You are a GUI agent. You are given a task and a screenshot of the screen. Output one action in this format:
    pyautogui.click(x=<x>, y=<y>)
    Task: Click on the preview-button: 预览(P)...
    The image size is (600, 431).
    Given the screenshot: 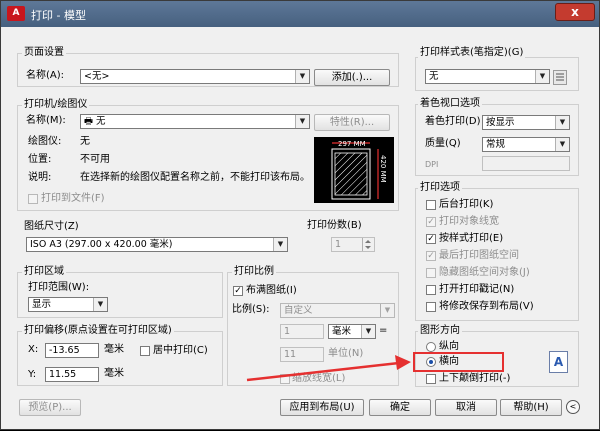 What is the action you would take?
    pyautogui.click(x=50, y=407)
    